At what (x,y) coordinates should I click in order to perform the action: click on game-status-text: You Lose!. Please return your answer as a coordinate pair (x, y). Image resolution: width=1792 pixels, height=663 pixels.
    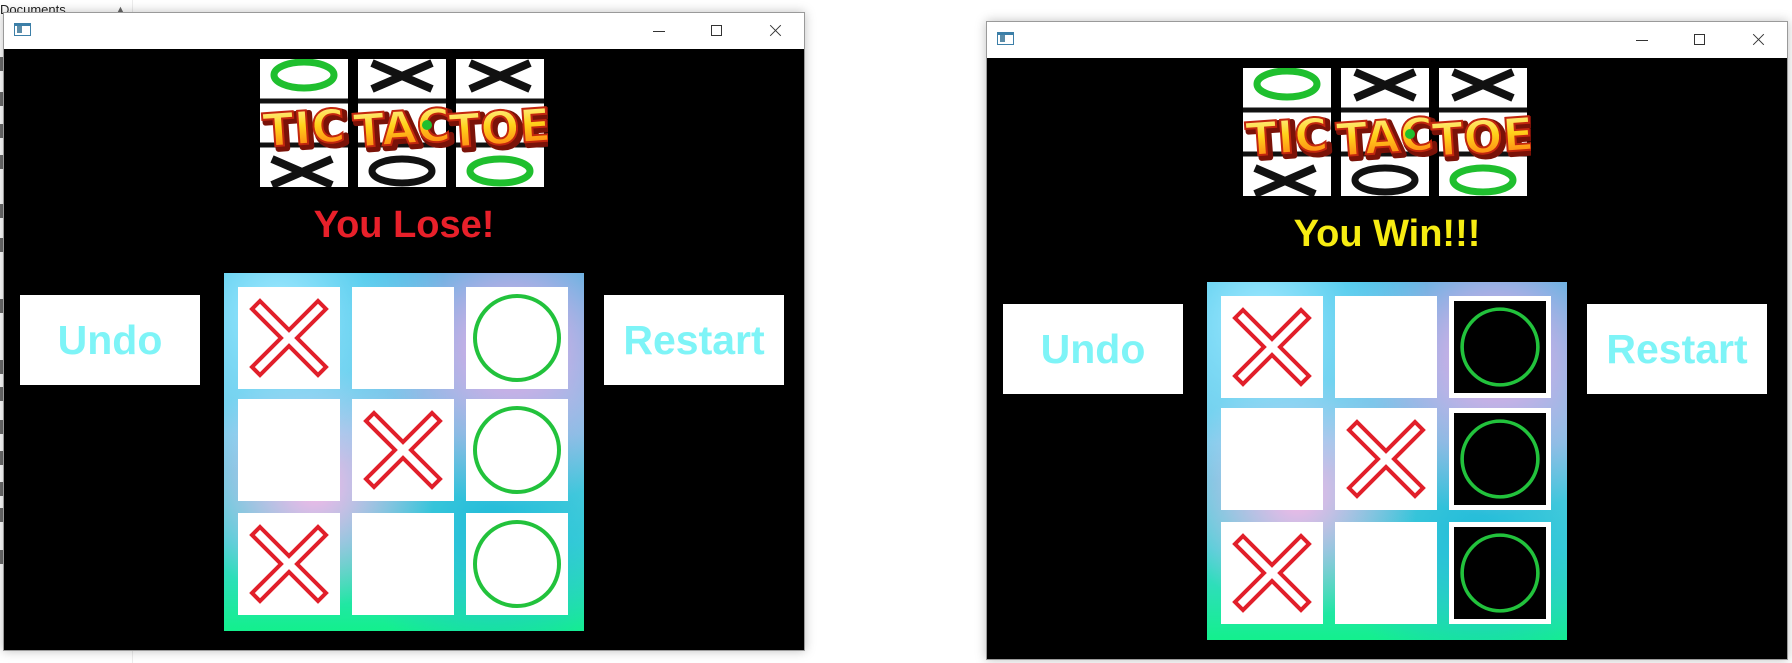
    Looking at the image, I should click on (404, 225).